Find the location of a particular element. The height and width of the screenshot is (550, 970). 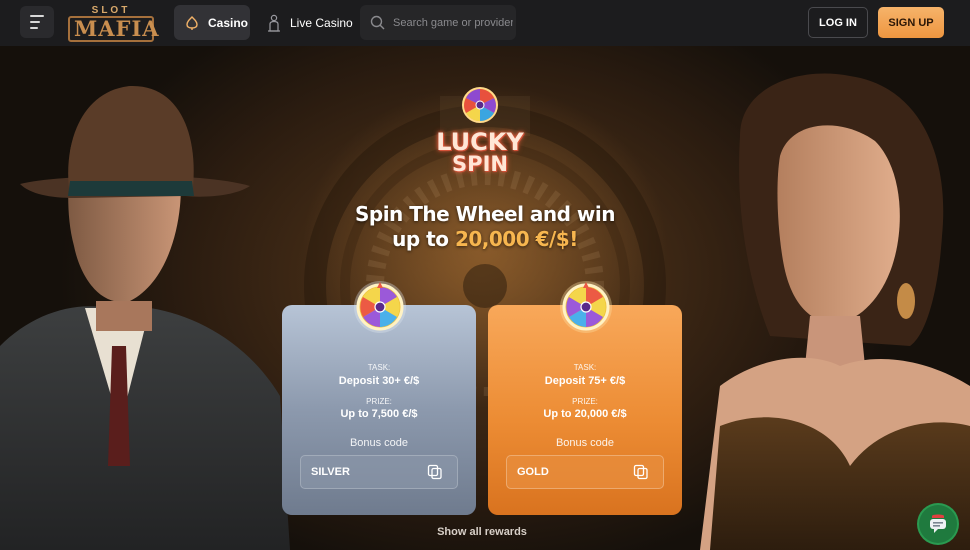

gold-copy-button is located at coordinates (641, 472).